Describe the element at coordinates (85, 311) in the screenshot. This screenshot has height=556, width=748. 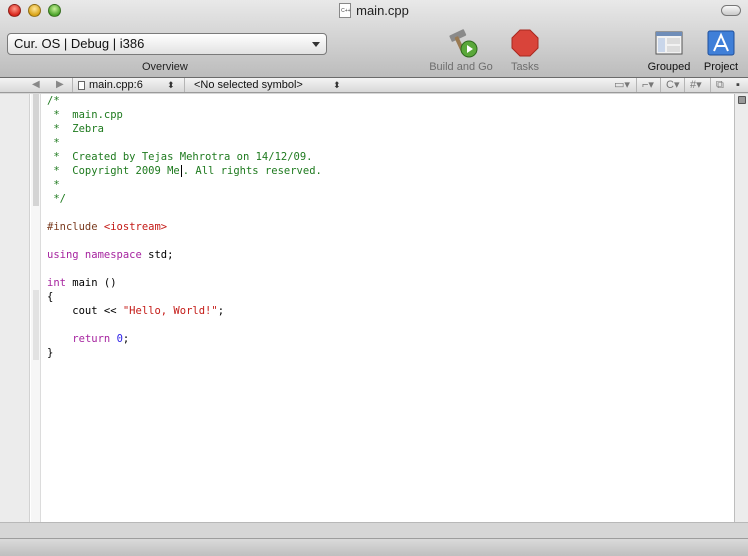
I see `code-segment: cout <<` at that location.